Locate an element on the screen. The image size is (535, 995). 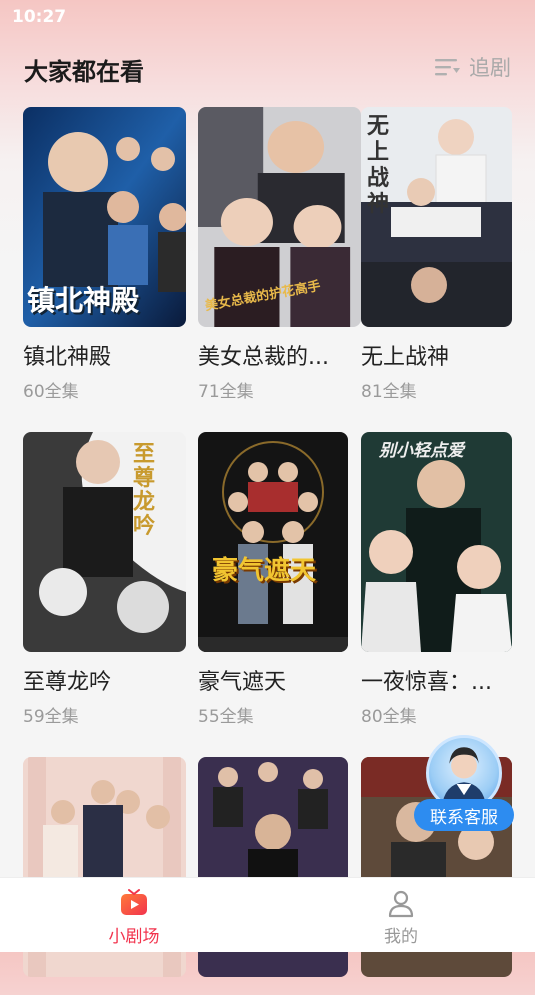
drama-card: 豪气遮天 豪气遮天 55全集 is located at coordinates (279, 579).